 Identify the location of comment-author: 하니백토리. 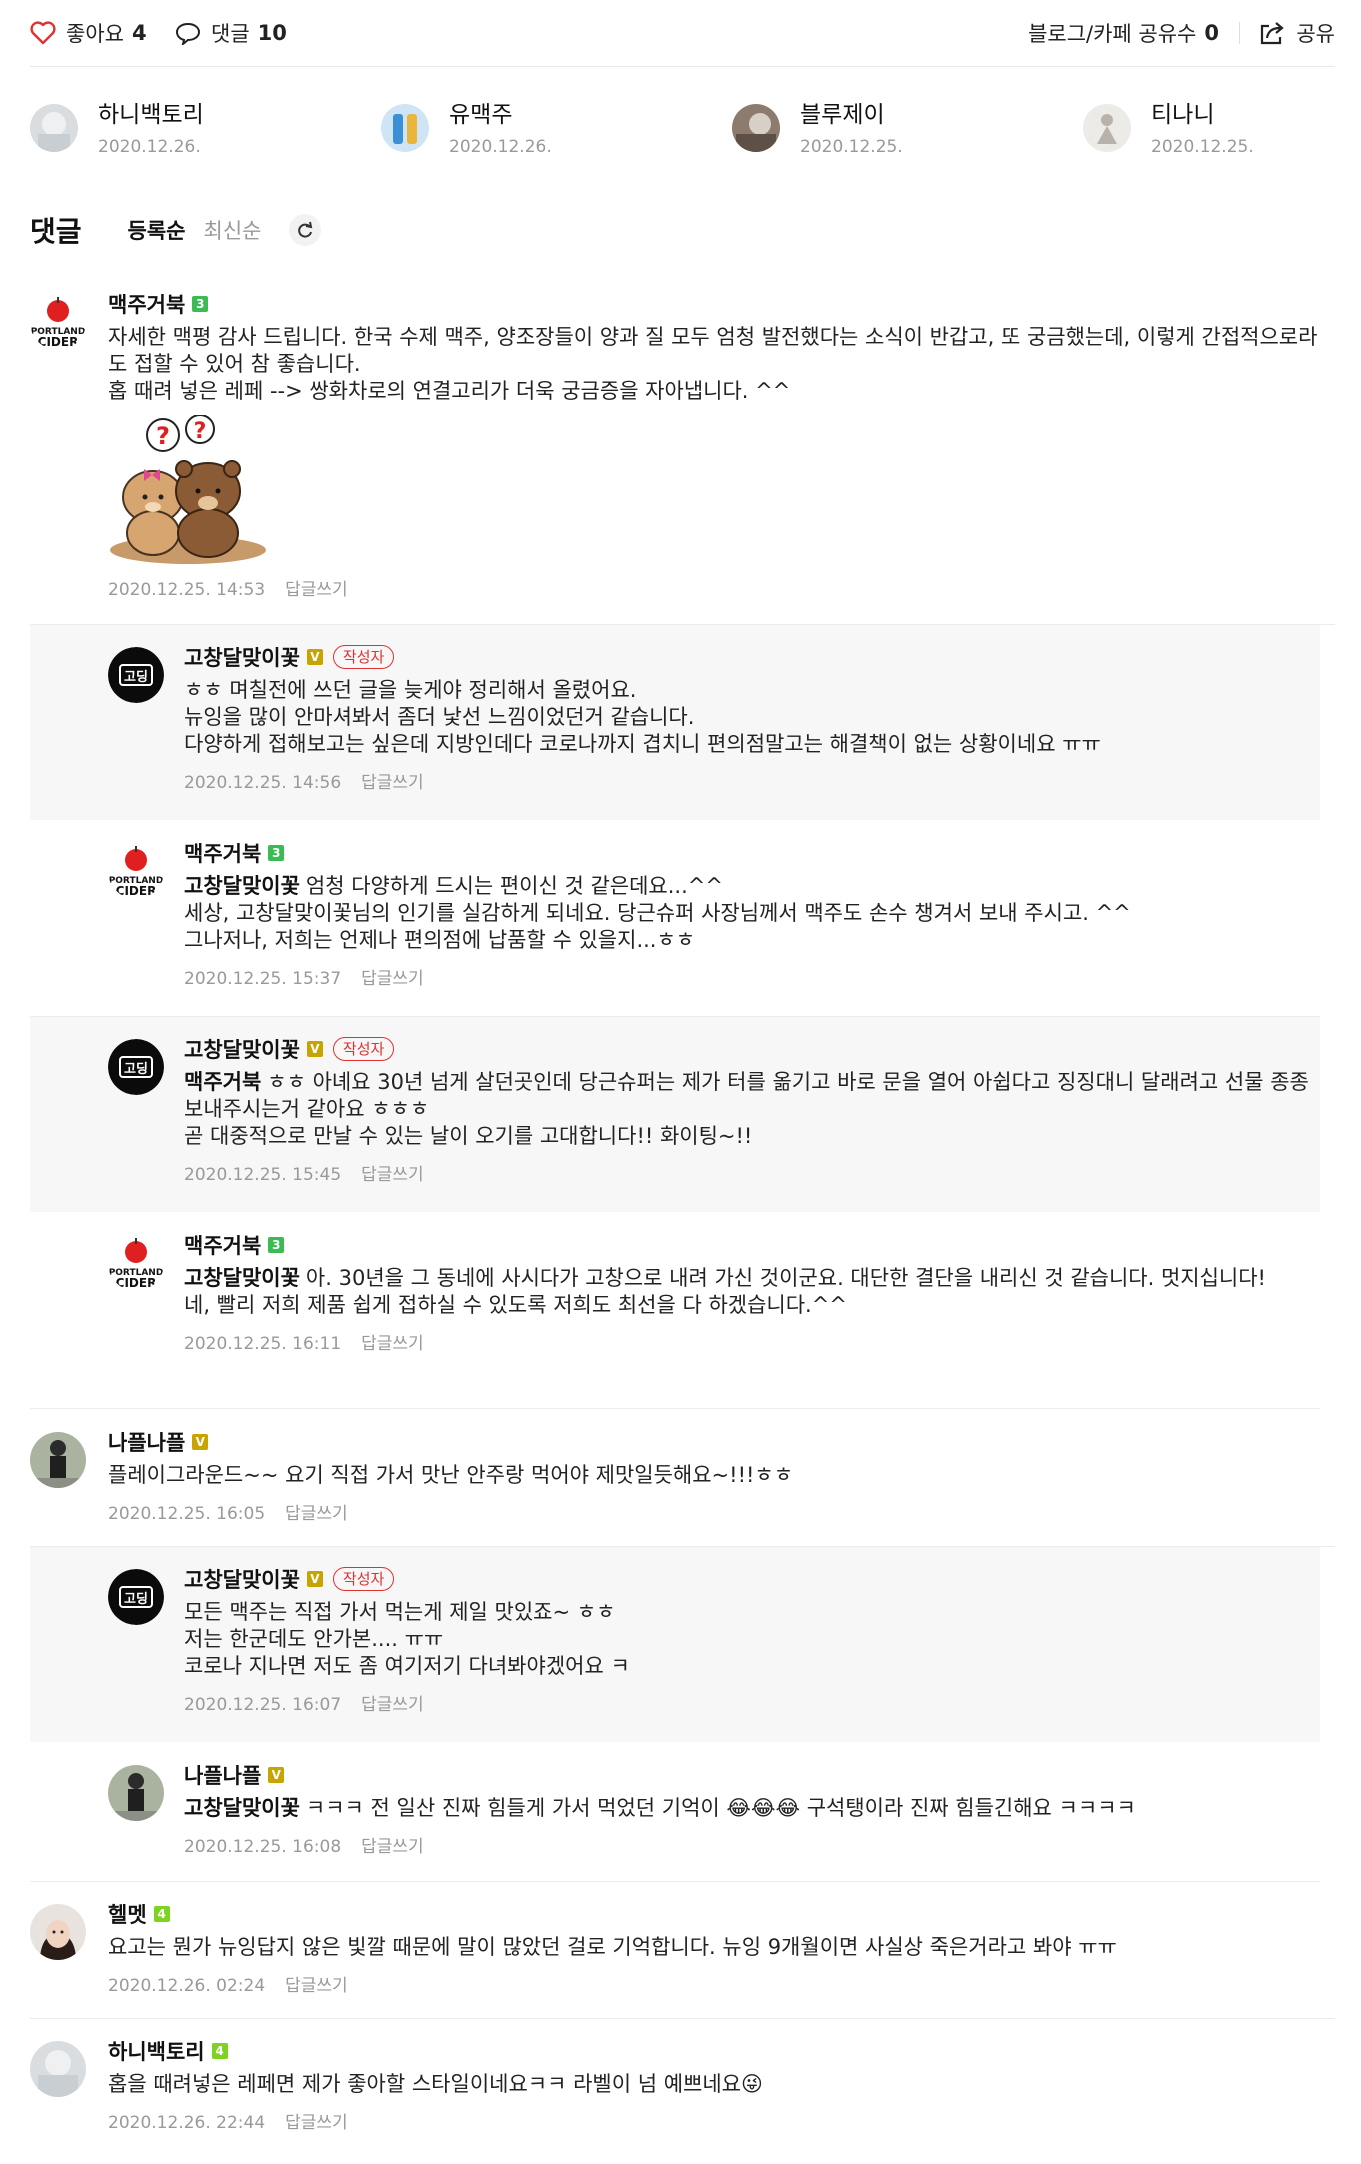
(156, 2051).